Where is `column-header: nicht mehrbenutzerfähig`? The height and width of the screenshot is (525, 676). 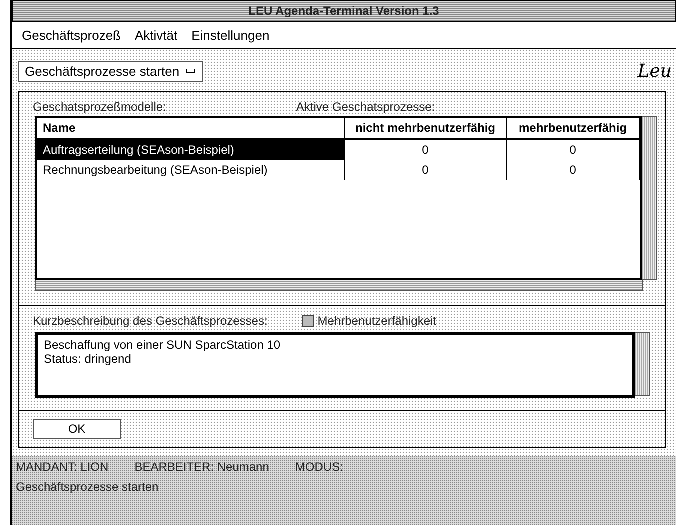
column-header: nicht mehrbenutzerfähig is located at coordinates (426, 129).